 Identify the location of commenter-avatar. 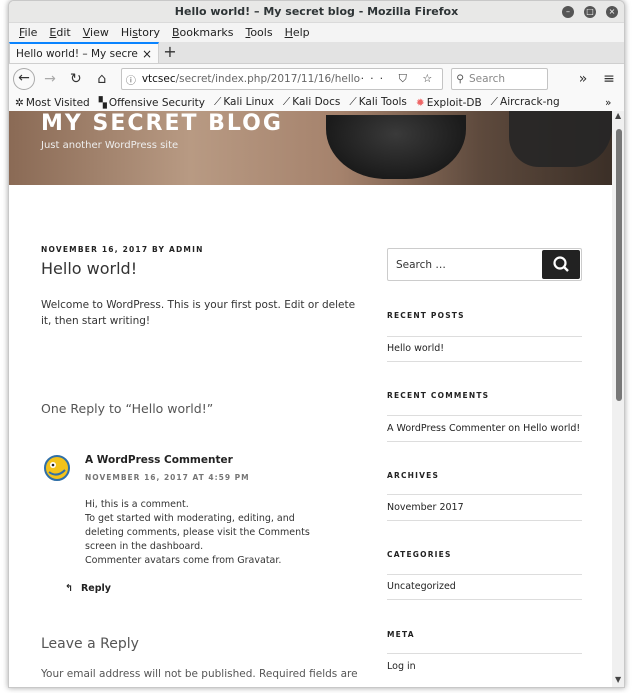
(57, 468).